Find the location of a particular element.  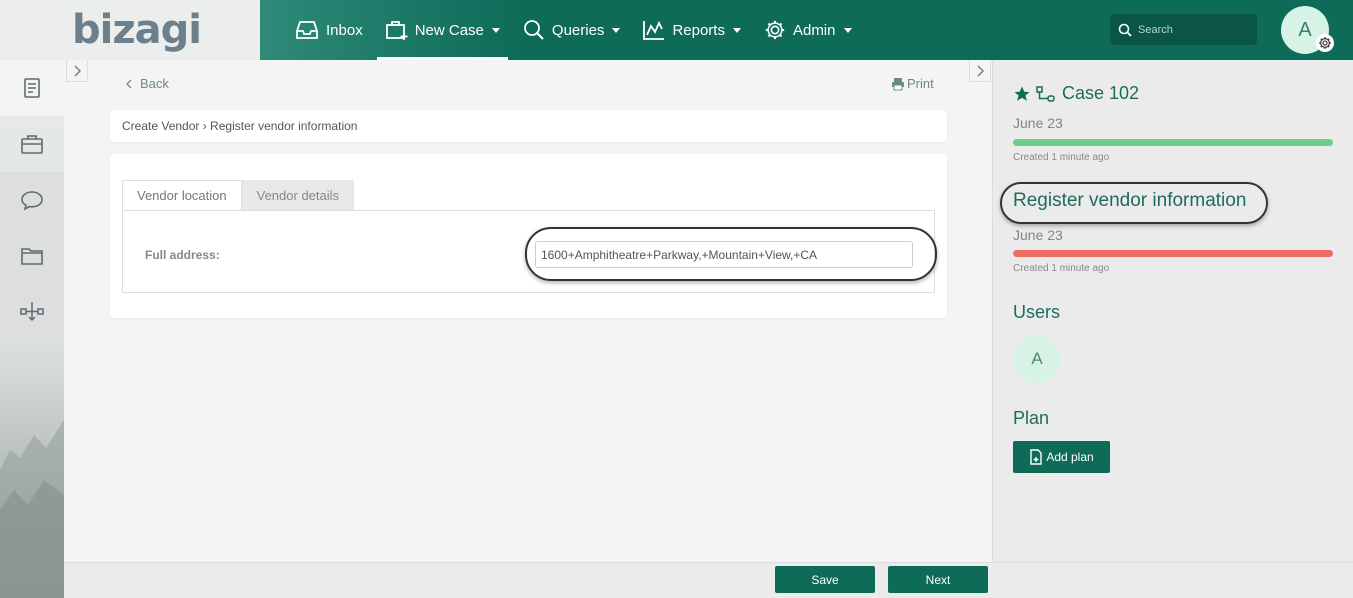

chat-bubble-icon is located at coordinates (32, 201).